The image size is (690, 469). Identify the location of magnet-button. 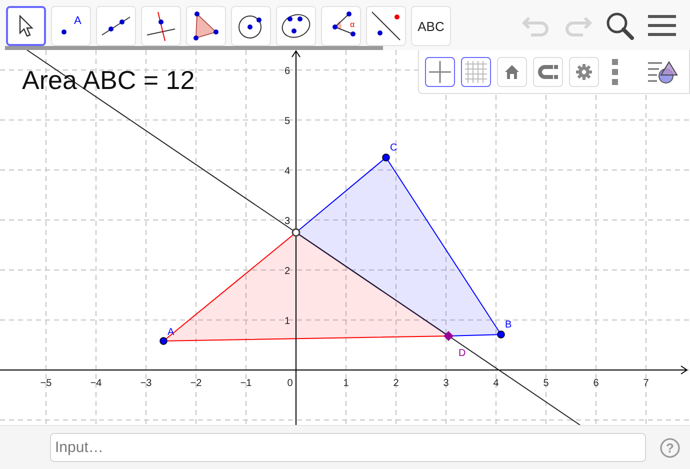
(548, 71).